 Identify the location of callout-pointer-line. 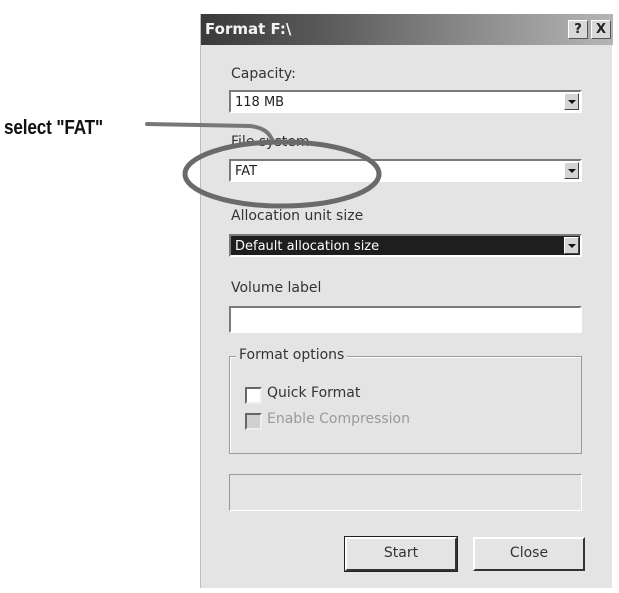
(209, 132).